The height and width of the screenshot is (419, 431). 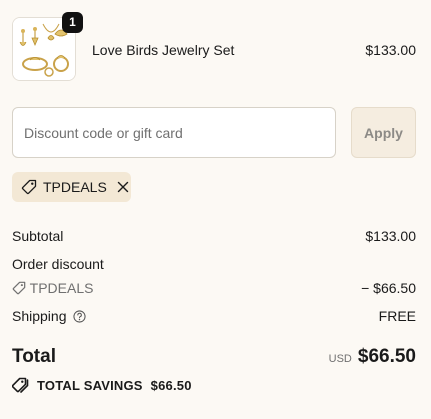 What do you see at coordinates (75, 187) in the screenshot?
I see `applied-code-label: TPDEALS` at bounding box center [75, 187].